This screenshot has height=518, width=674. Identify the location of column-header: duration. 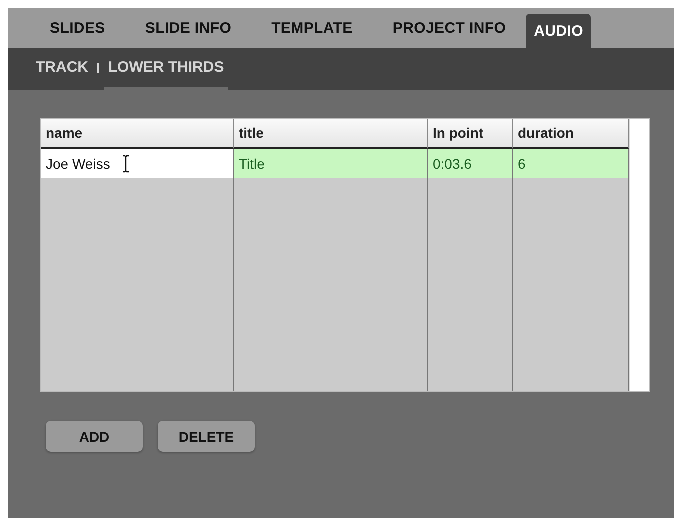
(571, 134).